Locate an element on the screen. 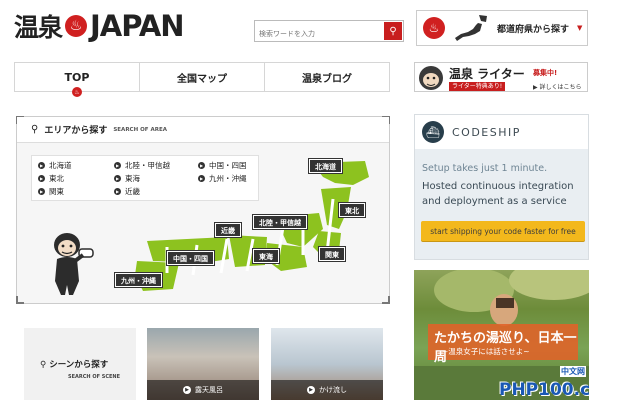  tab-onsen-blog: 温泉ブログ is located at coordinates (327, 77).